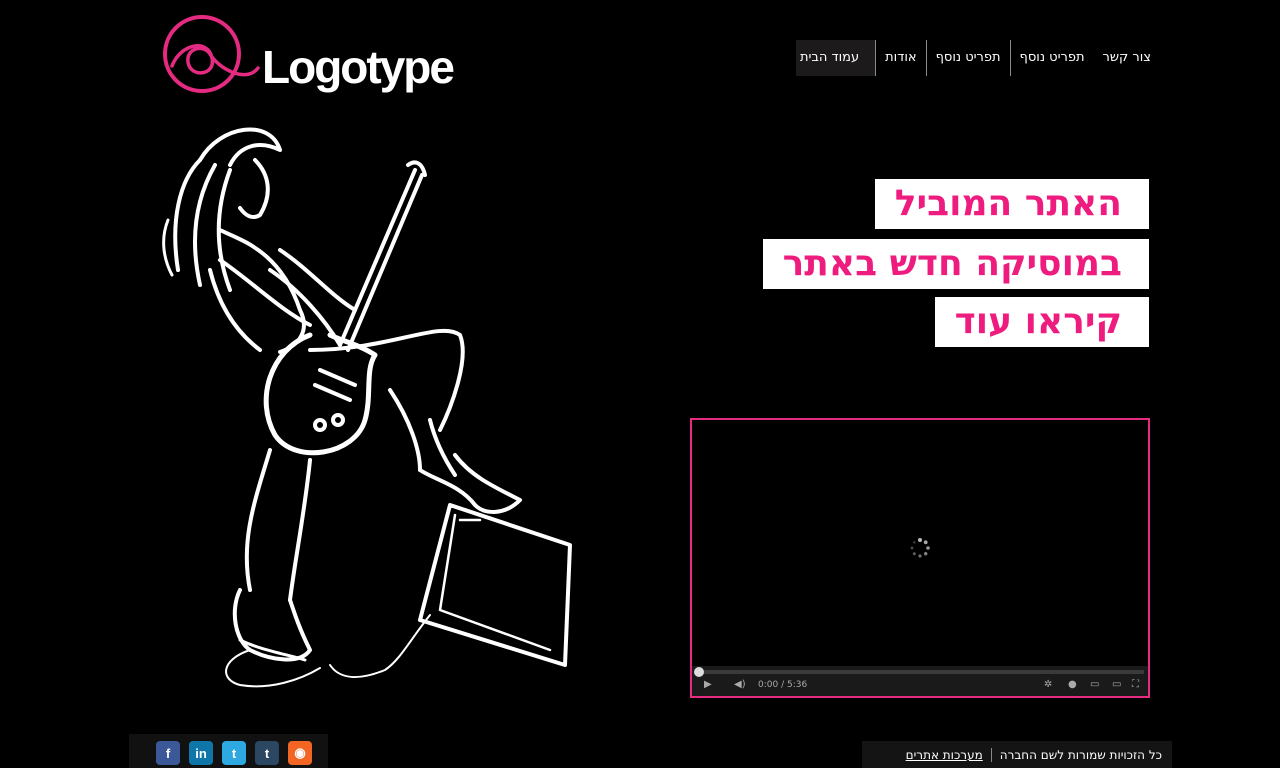 The width and height of the screenshot is (1280, 768). Describe the element at coordinates (955, 264) in the screenshot. I see `hero-headline-2: במוסיקה חדש באתר` at that location.